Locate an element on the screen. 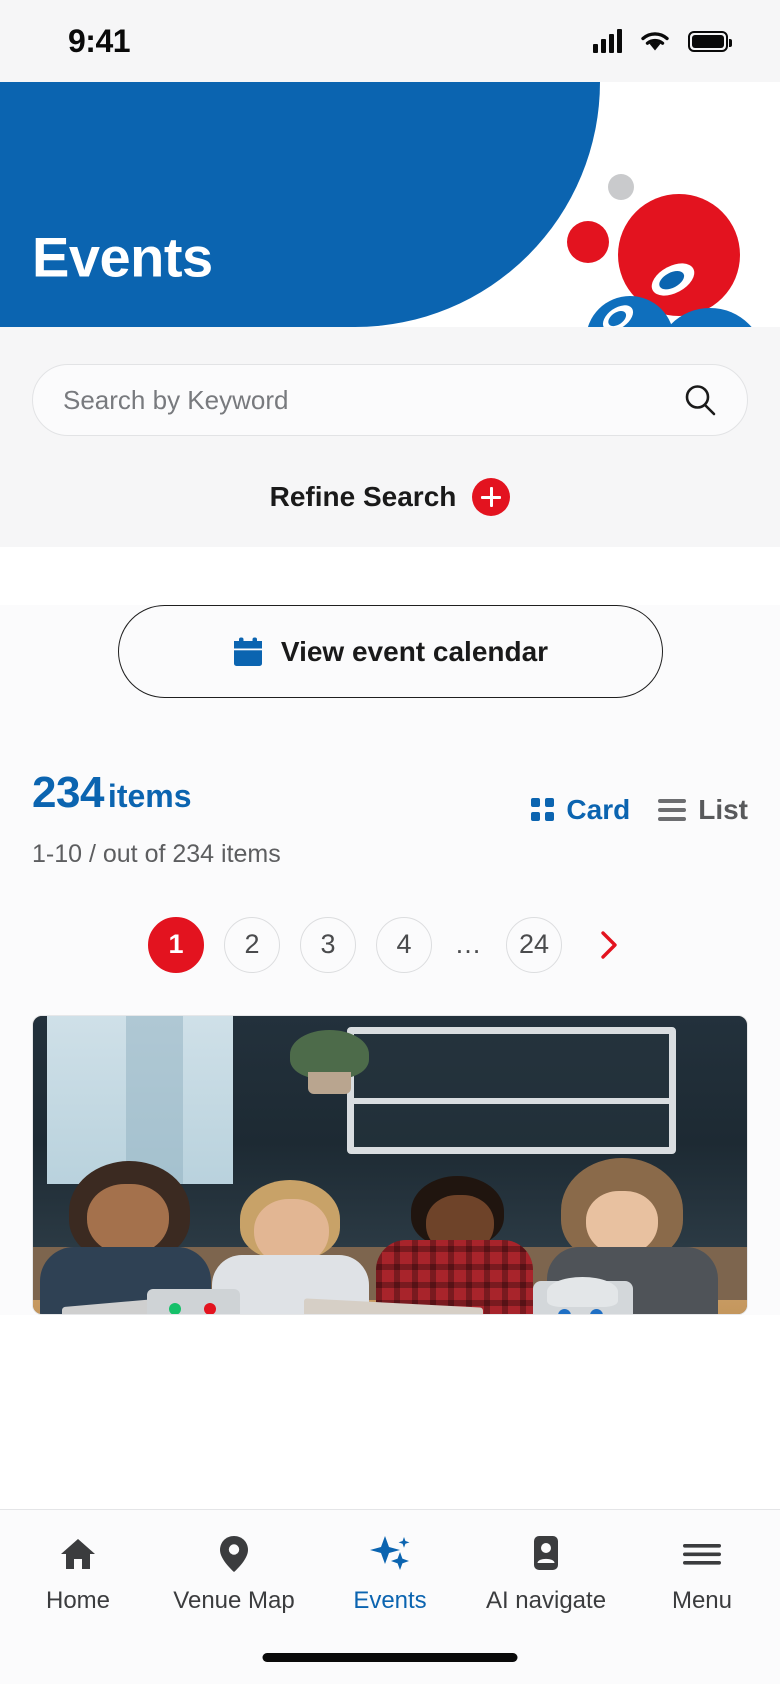 This screenshot has height=1684, width=780. home-indicator is located at coordinates (390, 1657).